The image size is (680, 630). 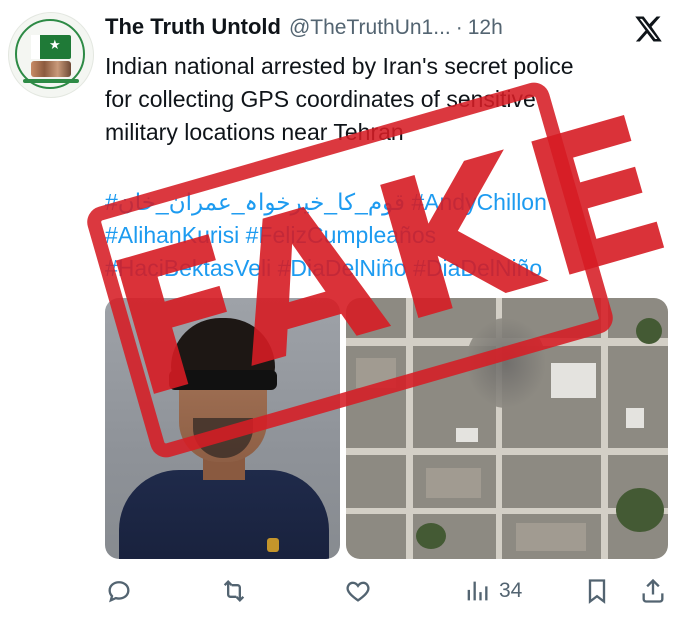 I want to click on account-name: The Truth Untold, so click(x=193, y=27).